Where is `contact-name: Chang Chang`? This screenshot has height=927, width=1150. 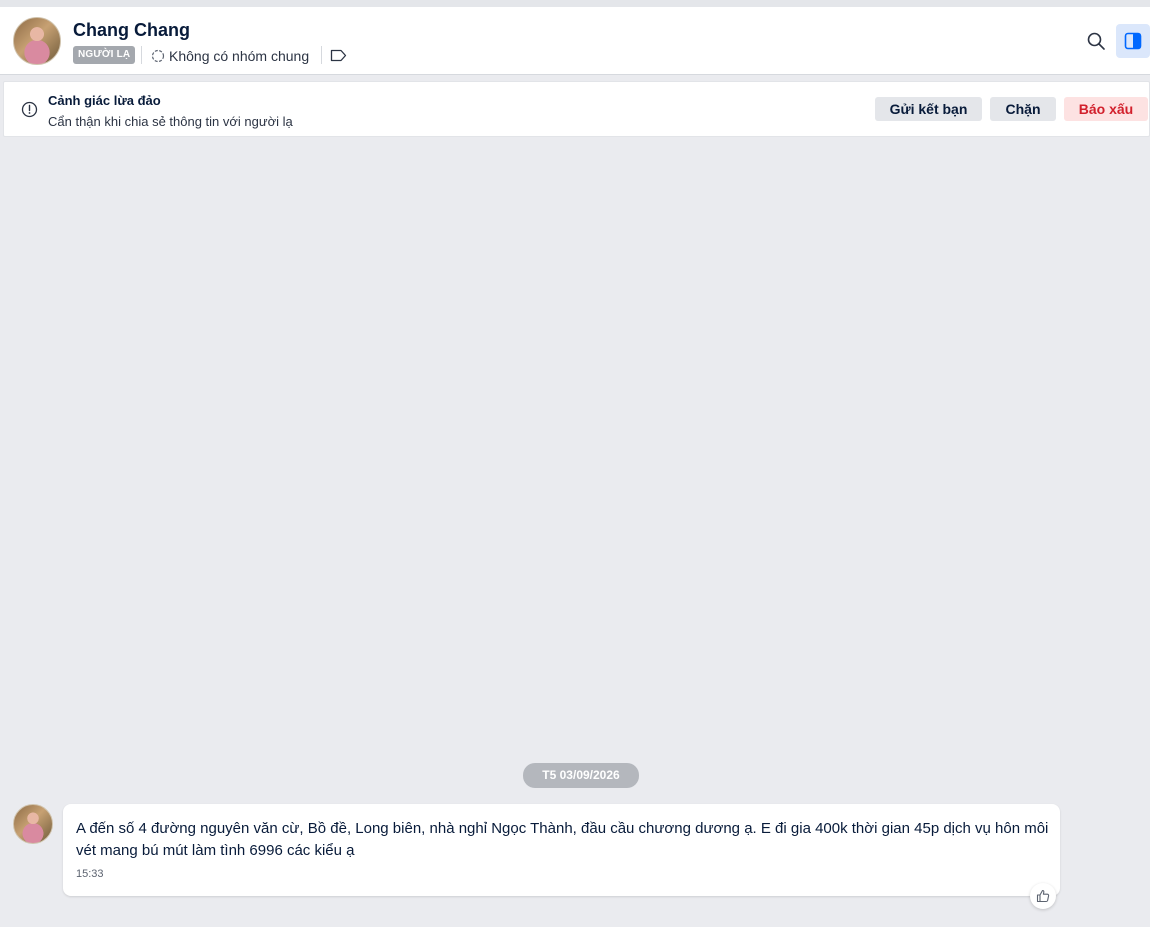 contact-name: Chang Chang is located at coordinates (131, 30).